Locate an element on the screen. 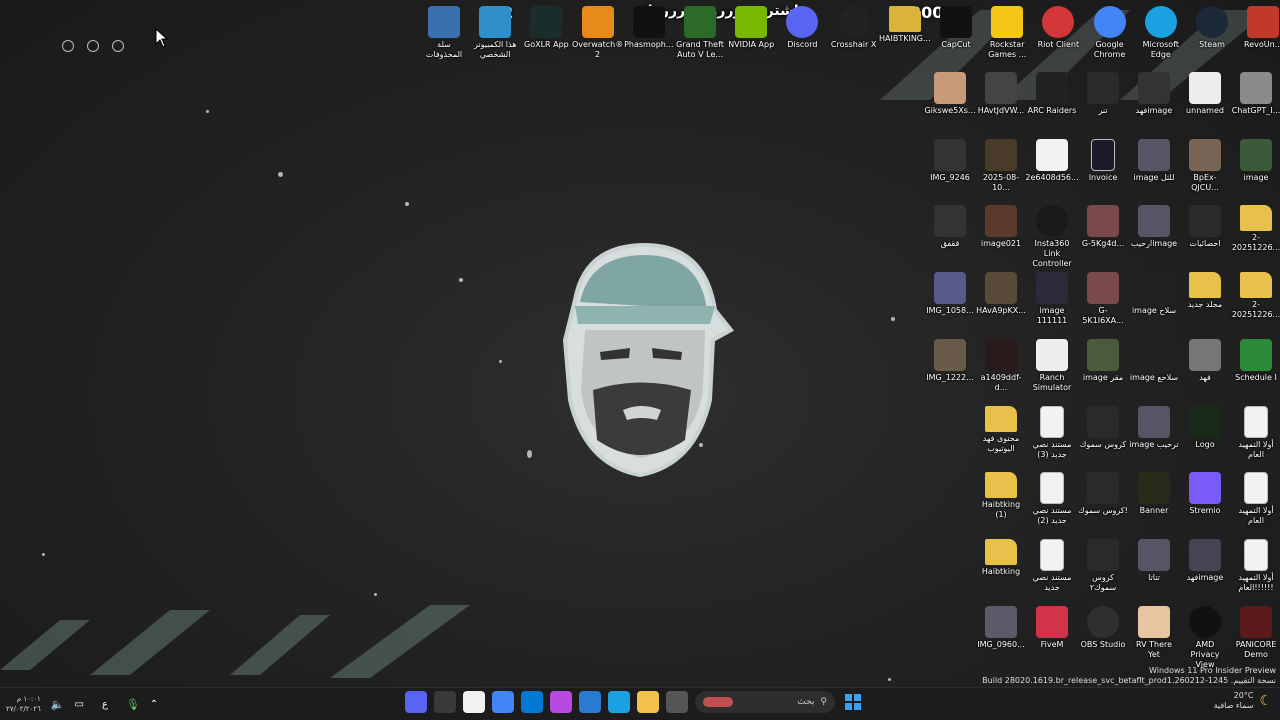 This screenshot has height=720, width=1280. desktop-icon: Schedule I is located at coordinates (1255, 360).